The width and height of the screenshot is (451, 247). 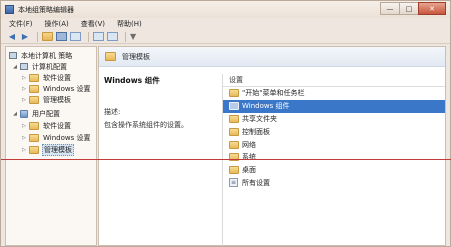 What do you see at coordinates (12, 37) in the screenshot?
I see `back-arrow-icon: ◀` at bounding box center [12, 37].